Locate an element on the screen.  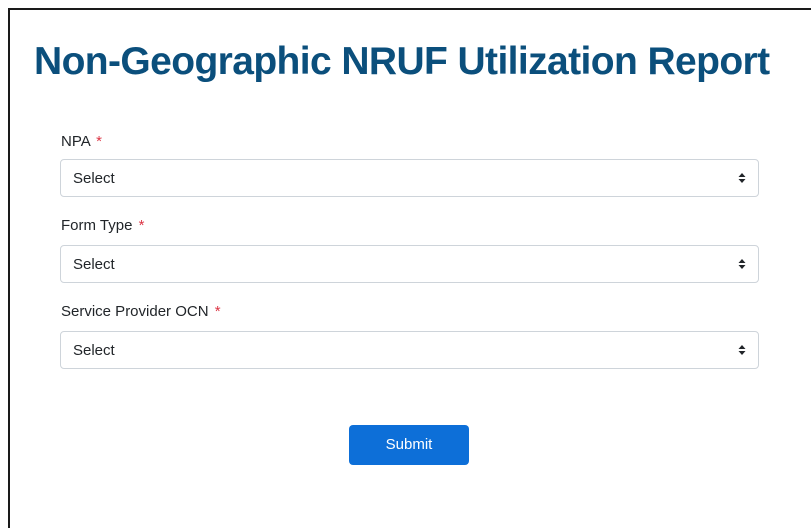
page-title: Non-Geographic NRUF Utilization Report is located at coordinates (402, 61).